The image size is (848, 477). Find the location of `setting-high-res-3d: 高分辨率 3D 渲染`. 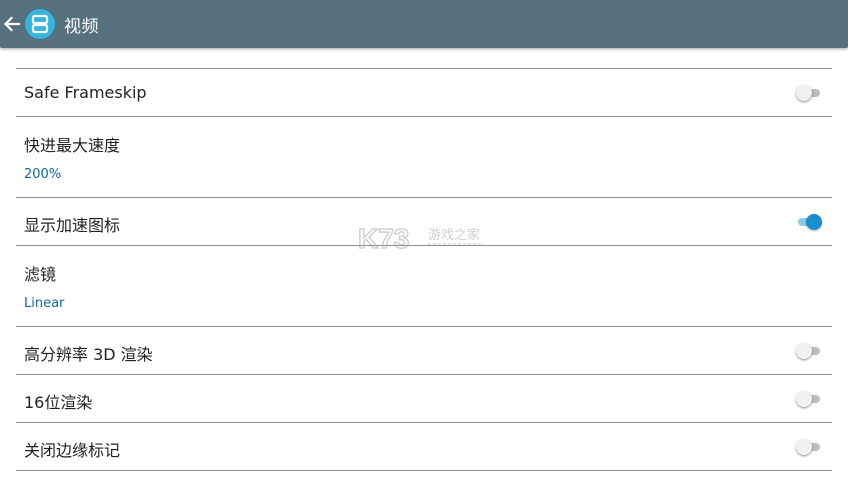

setting-high-res-3d: 高分辨率 3D 渲染 is located at coordinates (424, 351).